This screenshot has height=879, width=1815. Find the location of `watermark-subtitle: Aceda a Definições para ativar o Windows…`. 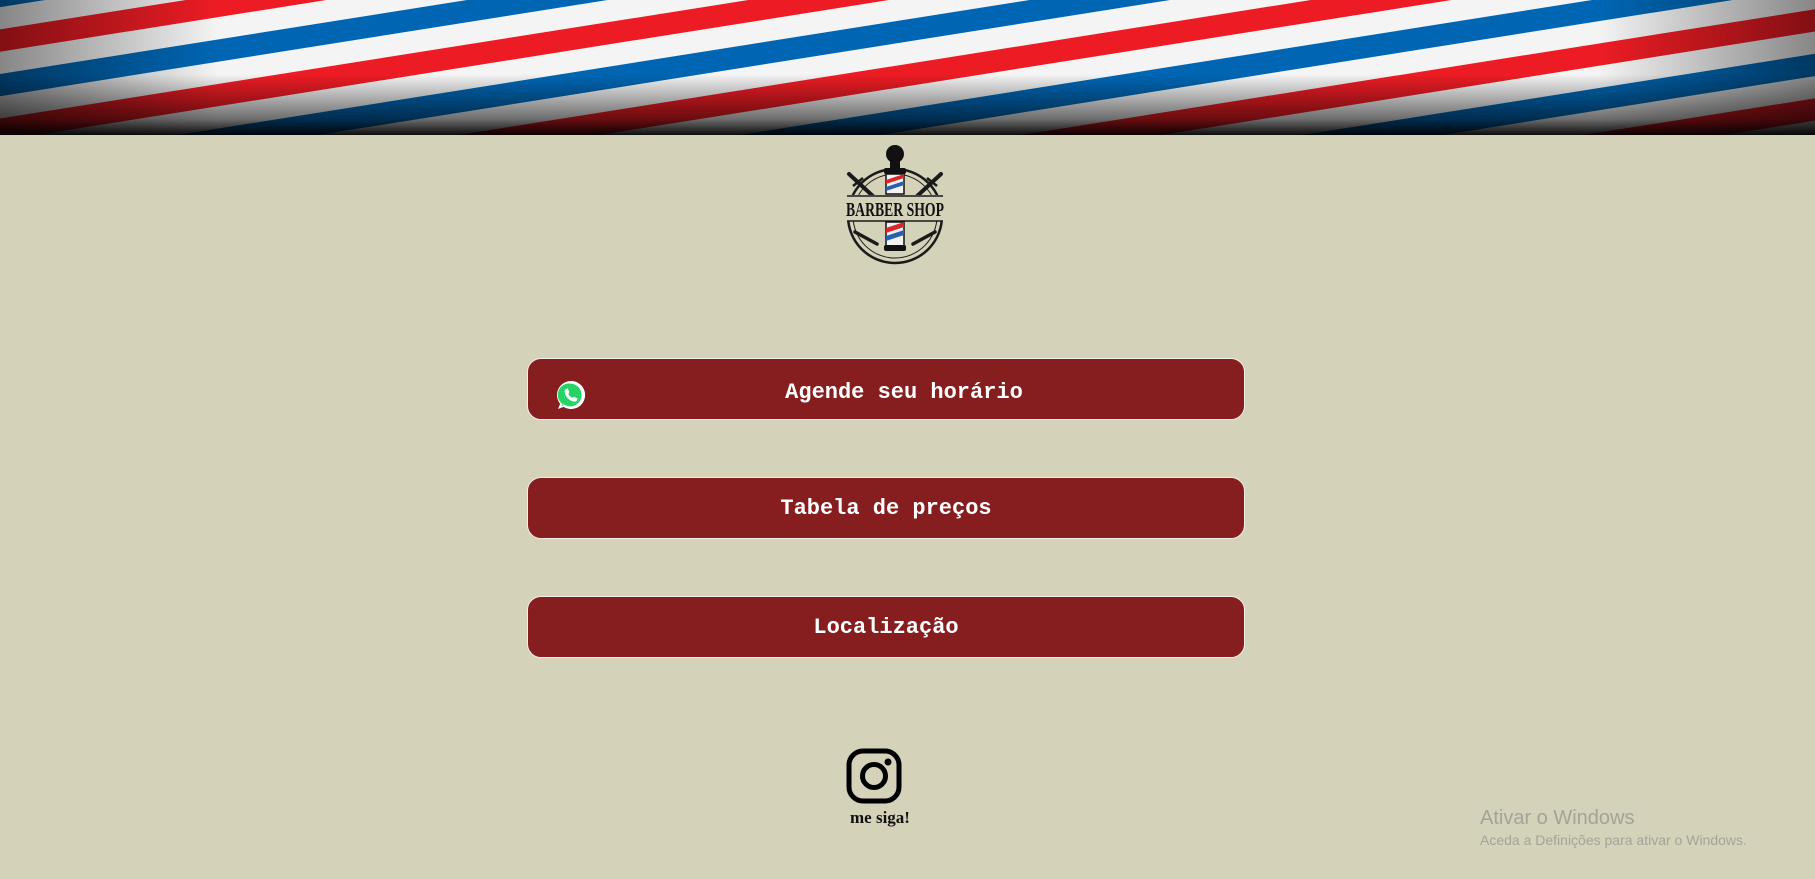

watermark-subtitle: Aceda a Definições para ativar o Windows… is located at coordinates (1613, 840).